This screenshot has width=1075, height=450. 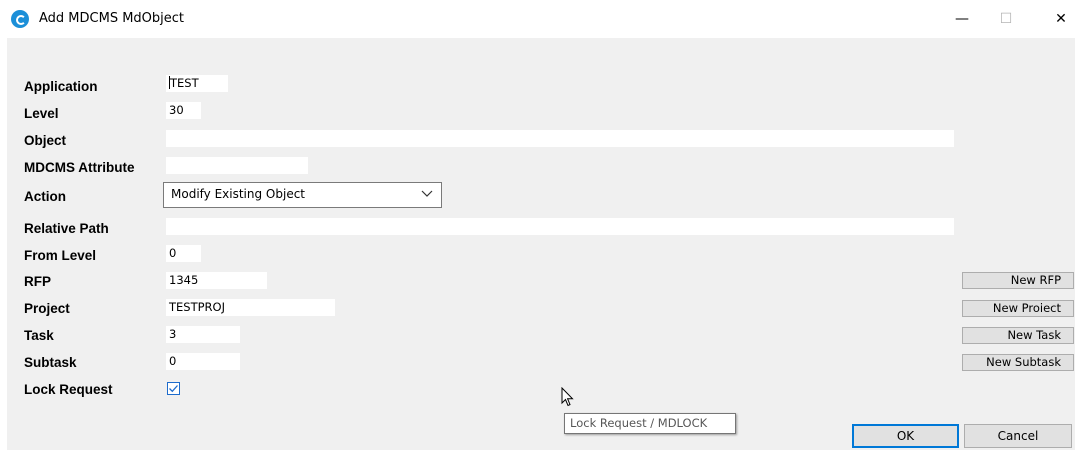 What do you see at coordinates (203, 334) in the screenshot?
I see `task-input: 3` at bounding box center [203, 334].